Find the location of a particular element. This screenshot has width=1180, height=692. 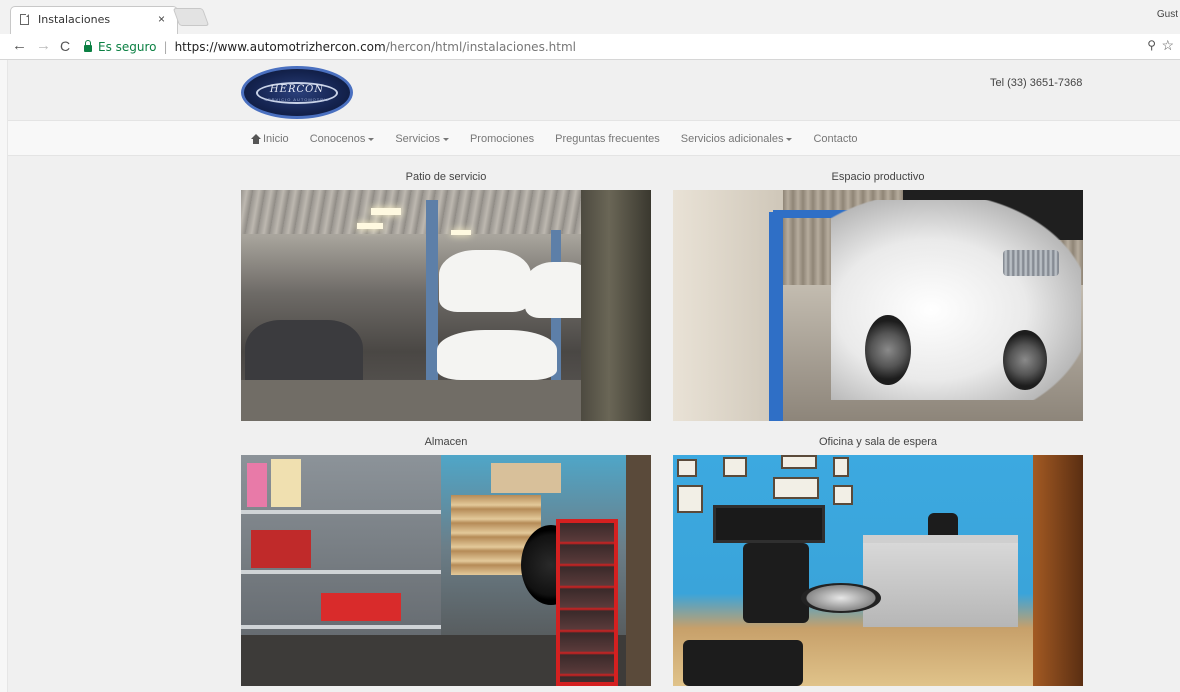

reload-icon: C is located at coordinates (65, 46).